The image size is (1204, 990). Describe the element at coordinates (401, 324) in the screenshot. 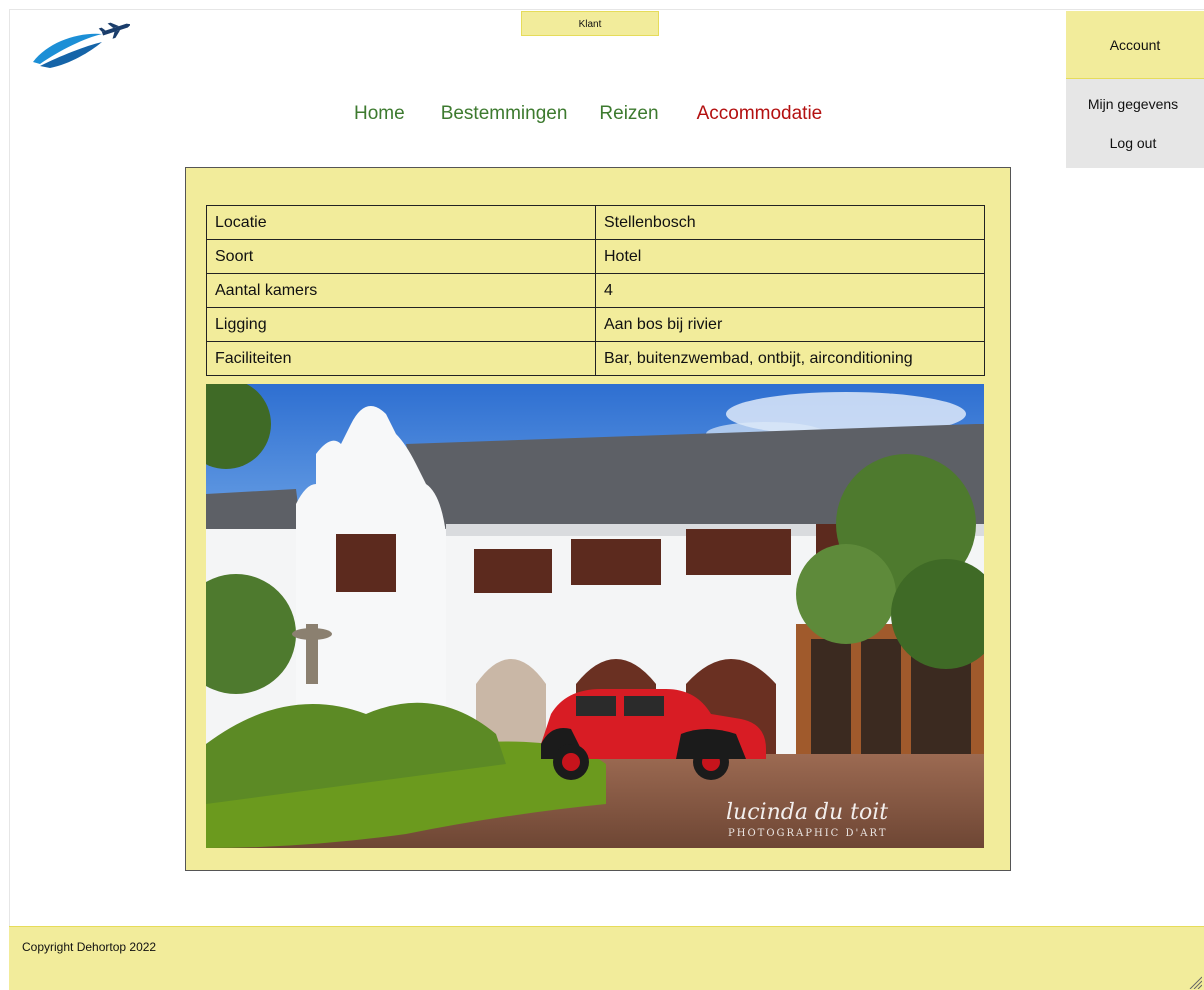

I see `row-key: Ligging` at that location.